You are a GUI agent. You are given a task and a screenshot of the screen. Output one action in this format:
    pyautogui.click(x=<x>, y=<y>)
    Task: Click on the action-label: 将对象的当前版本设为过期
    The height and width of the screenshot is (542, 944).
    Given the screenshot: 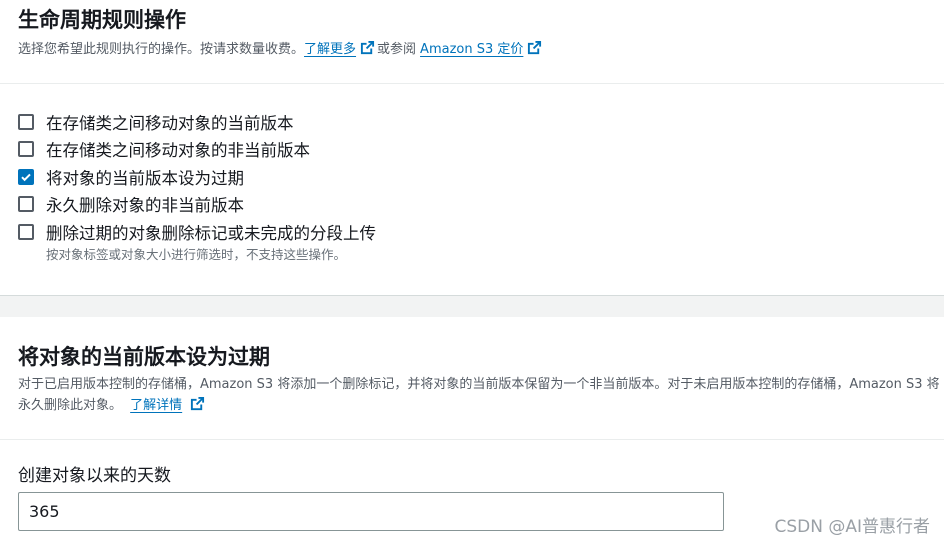 What is the action you would take?
    pyautogui.click(x=145, y=178)
    